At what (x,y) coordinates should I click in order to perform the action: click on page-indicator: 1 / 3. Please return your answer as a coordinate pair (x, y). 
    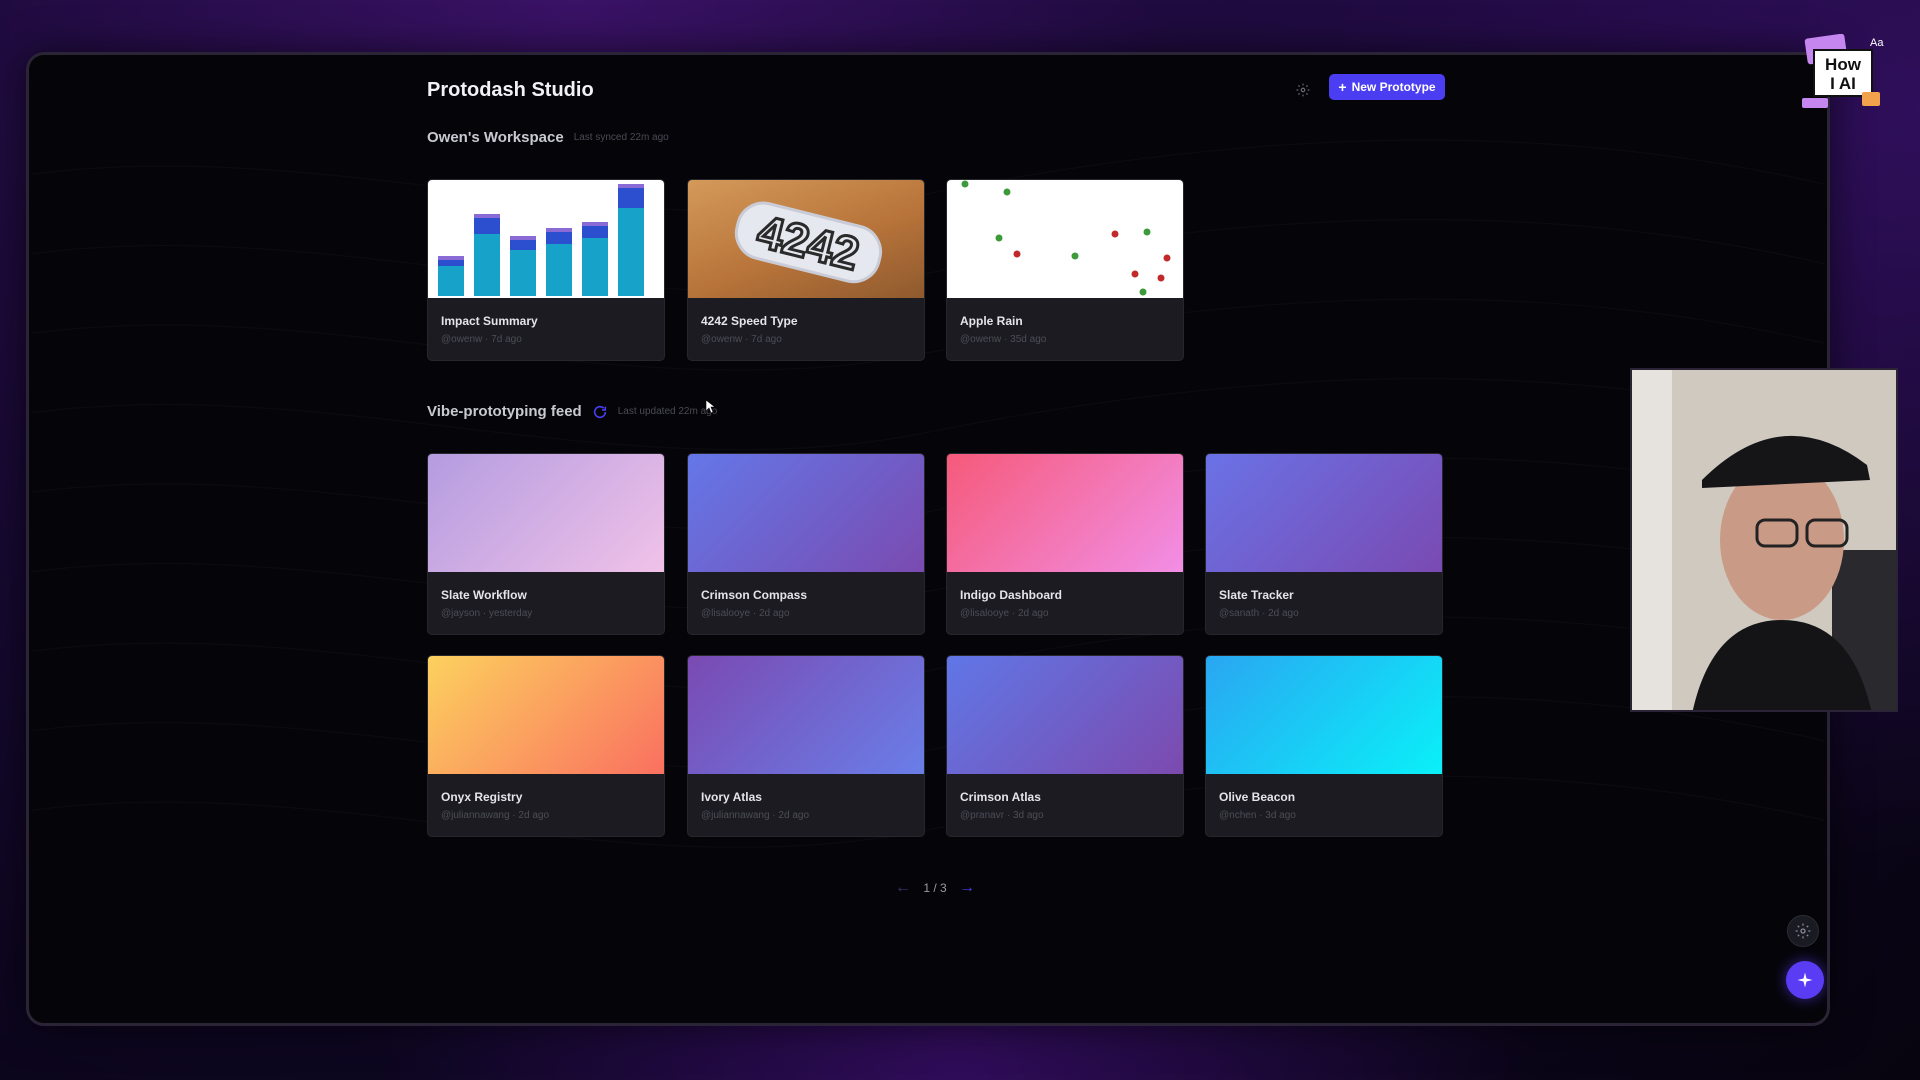
    Looking at the image, I should click on (935, 888).